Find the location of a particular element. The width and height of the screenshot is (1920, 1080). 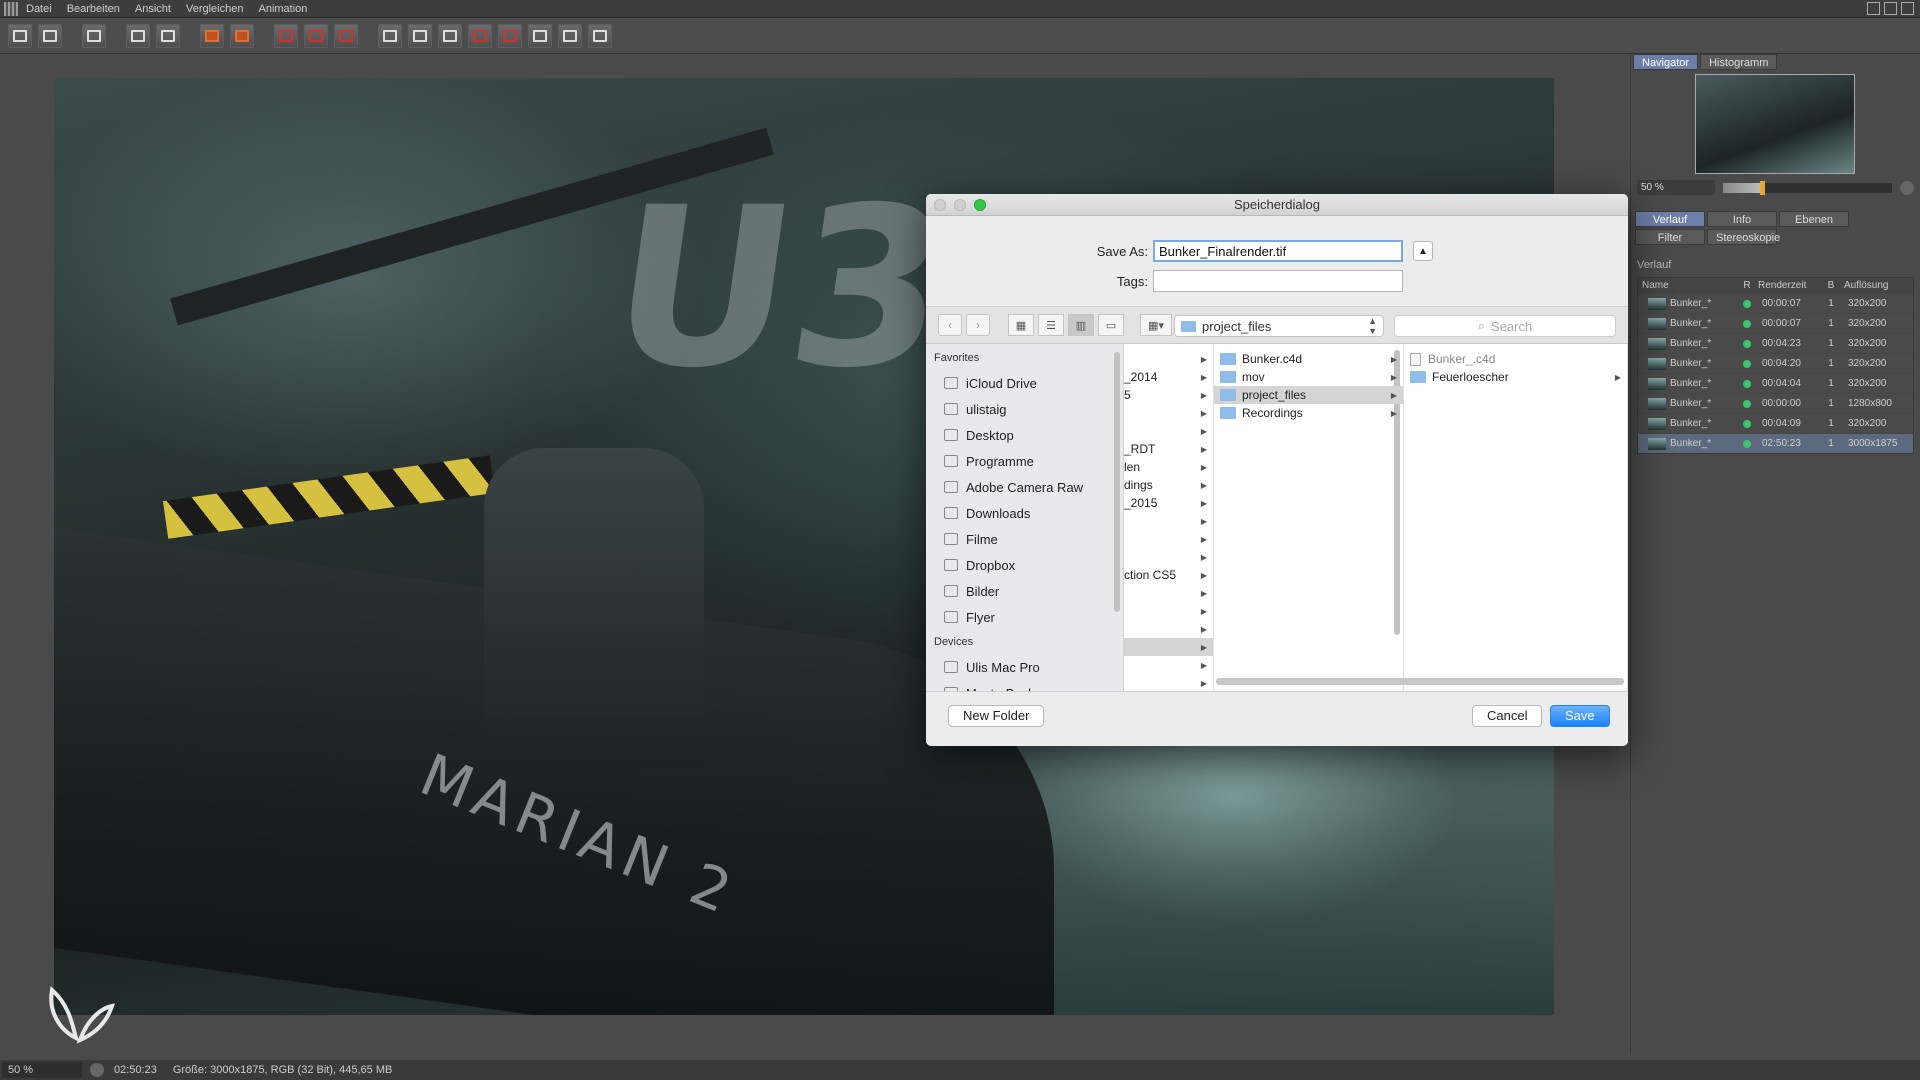

tab-navigator: Navigator is located at coordinates (1666, 62).